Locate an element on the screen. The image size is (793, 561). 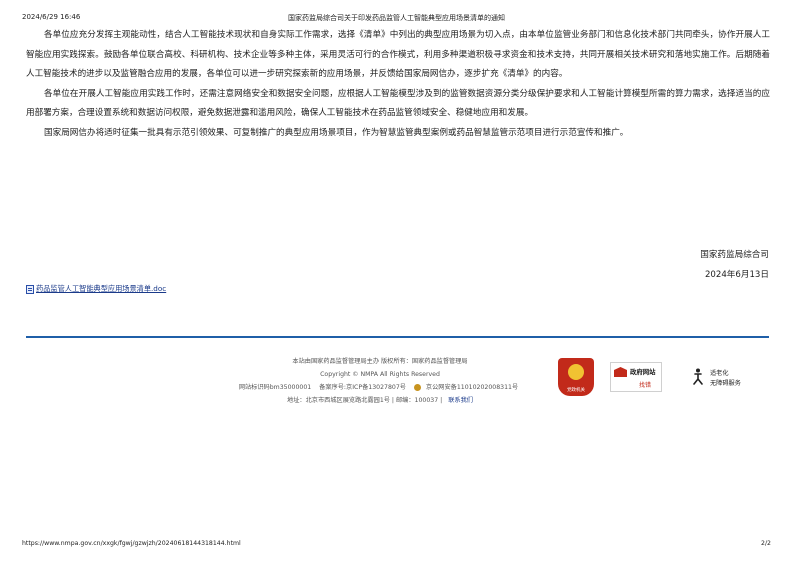
site-id: 网站标识码bm35000001 is located at coordinates (275, 387).